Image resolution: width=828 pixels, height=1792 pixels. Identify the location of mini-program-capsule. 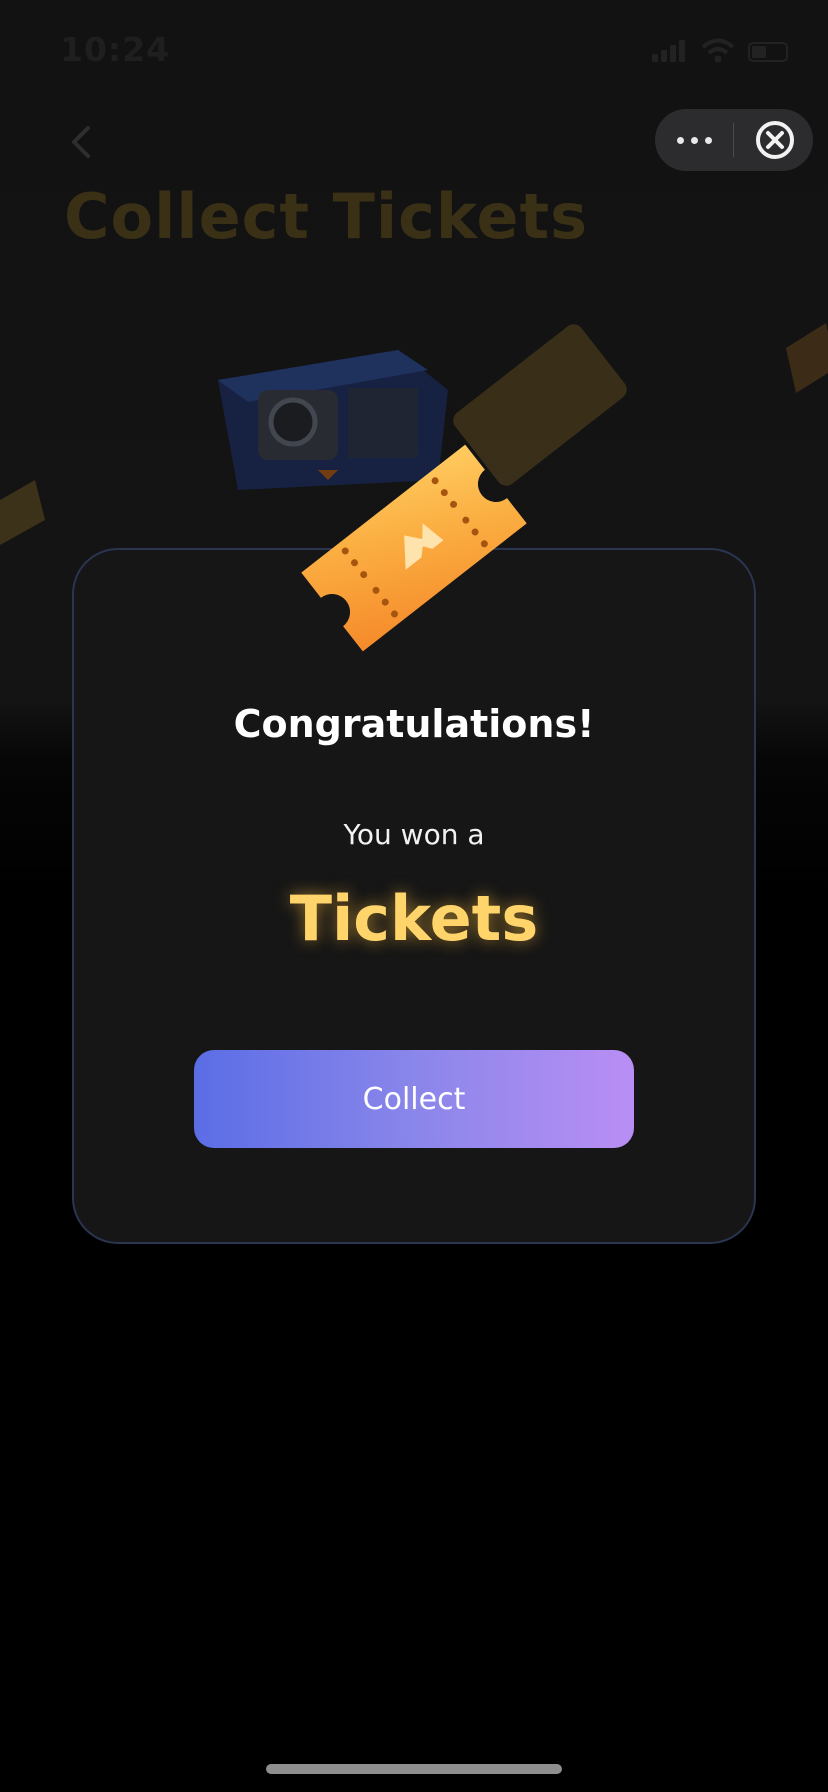
(734, 140).